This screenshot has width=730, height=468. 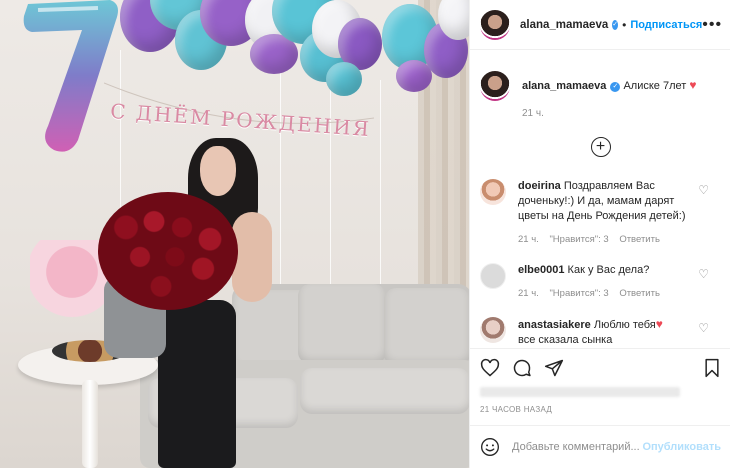 What do you see at coordinates (608, 270) in the screenshot?
I see `comment-text: Как у Вас дела?` at bounding box center [608, 270].